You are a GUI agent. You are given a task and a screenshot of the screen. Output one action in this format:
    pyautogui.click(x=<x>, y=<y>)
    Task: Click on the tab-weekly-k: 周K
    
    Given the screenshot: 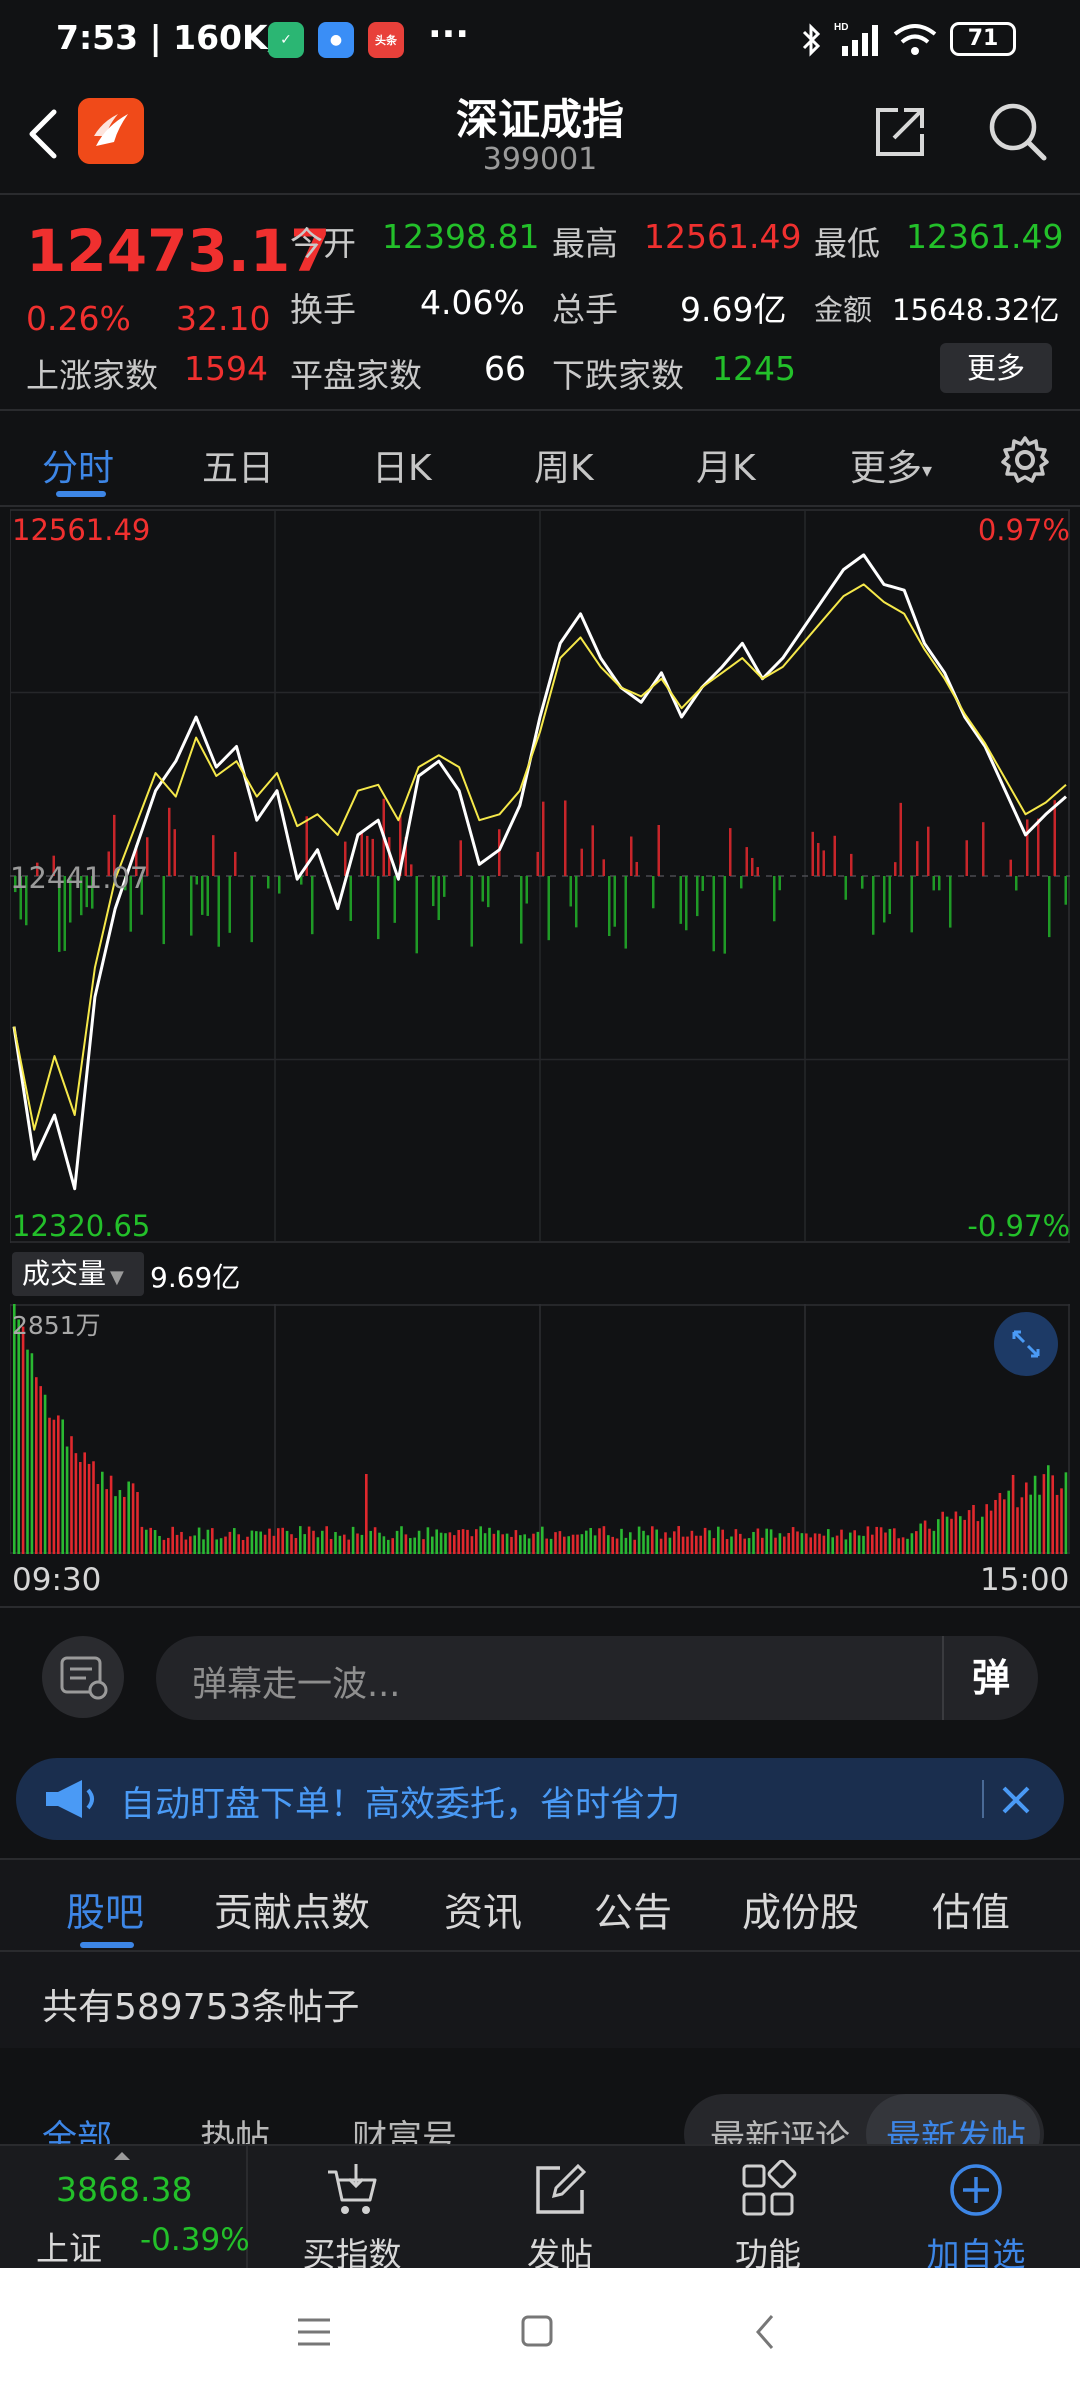 What is the action you would take?
    pyautogui.click(x=564, y=465)
    